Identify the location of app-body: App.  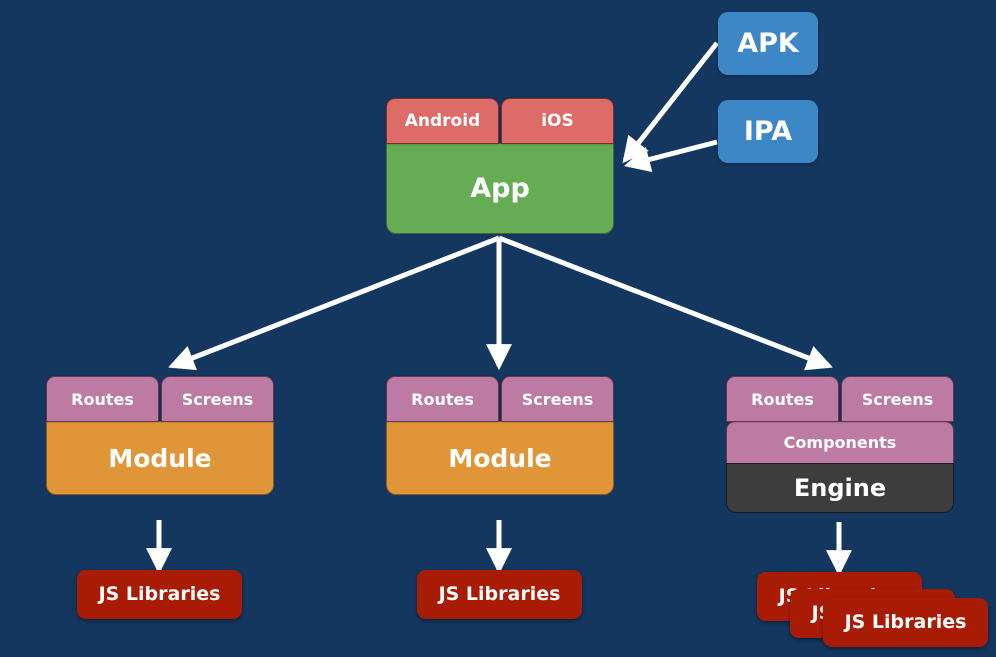
(500, 188).